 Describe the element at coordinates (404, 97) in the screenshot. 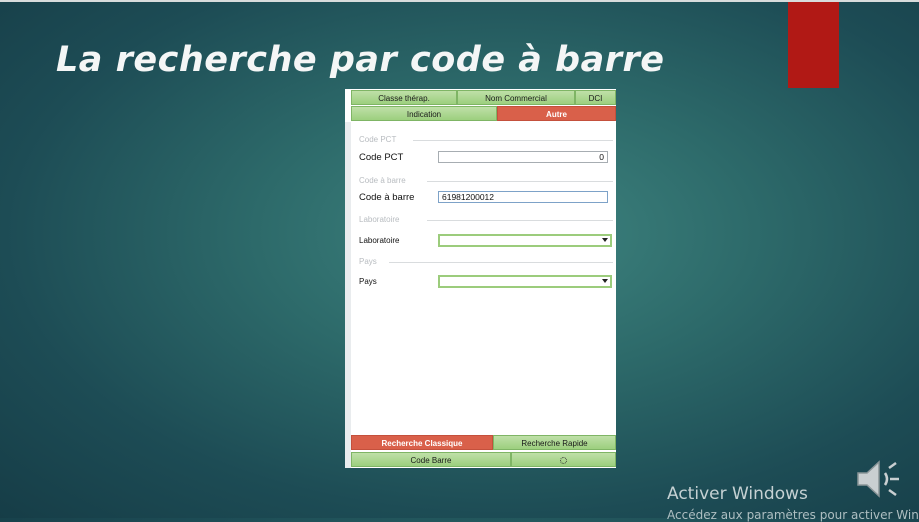

I see `tab-classe-therap: Classe thérap.` at that location.